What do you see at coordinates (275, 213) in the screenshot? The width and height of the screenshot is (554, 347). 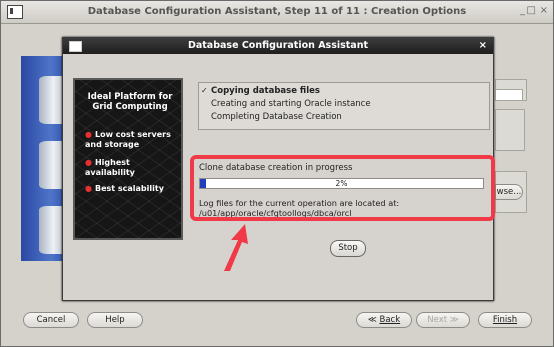 I see `log-path: /u01/app/oracle/cfgtoollogs/dbca/orcl` at bounding box center [275, 213].